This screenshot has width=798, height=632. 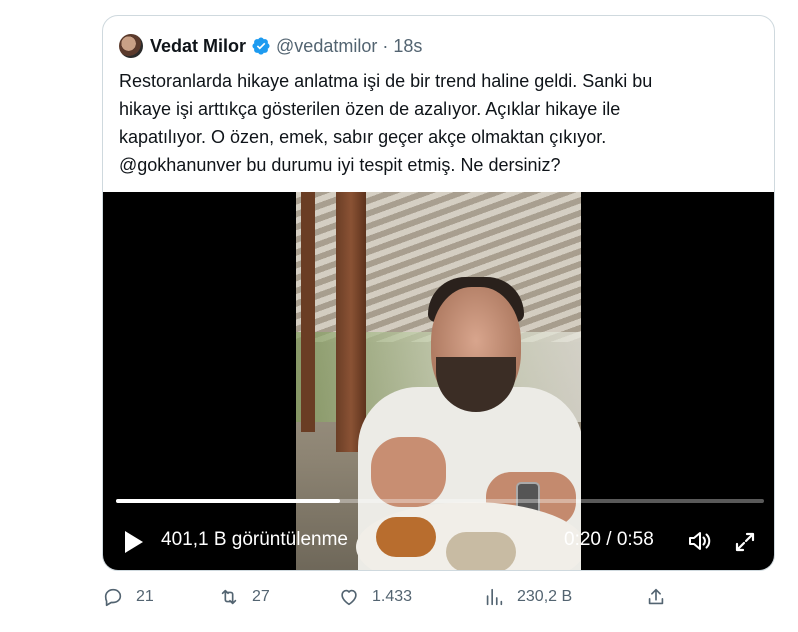 I want to click on like-icon, so click(x=349, y=597).